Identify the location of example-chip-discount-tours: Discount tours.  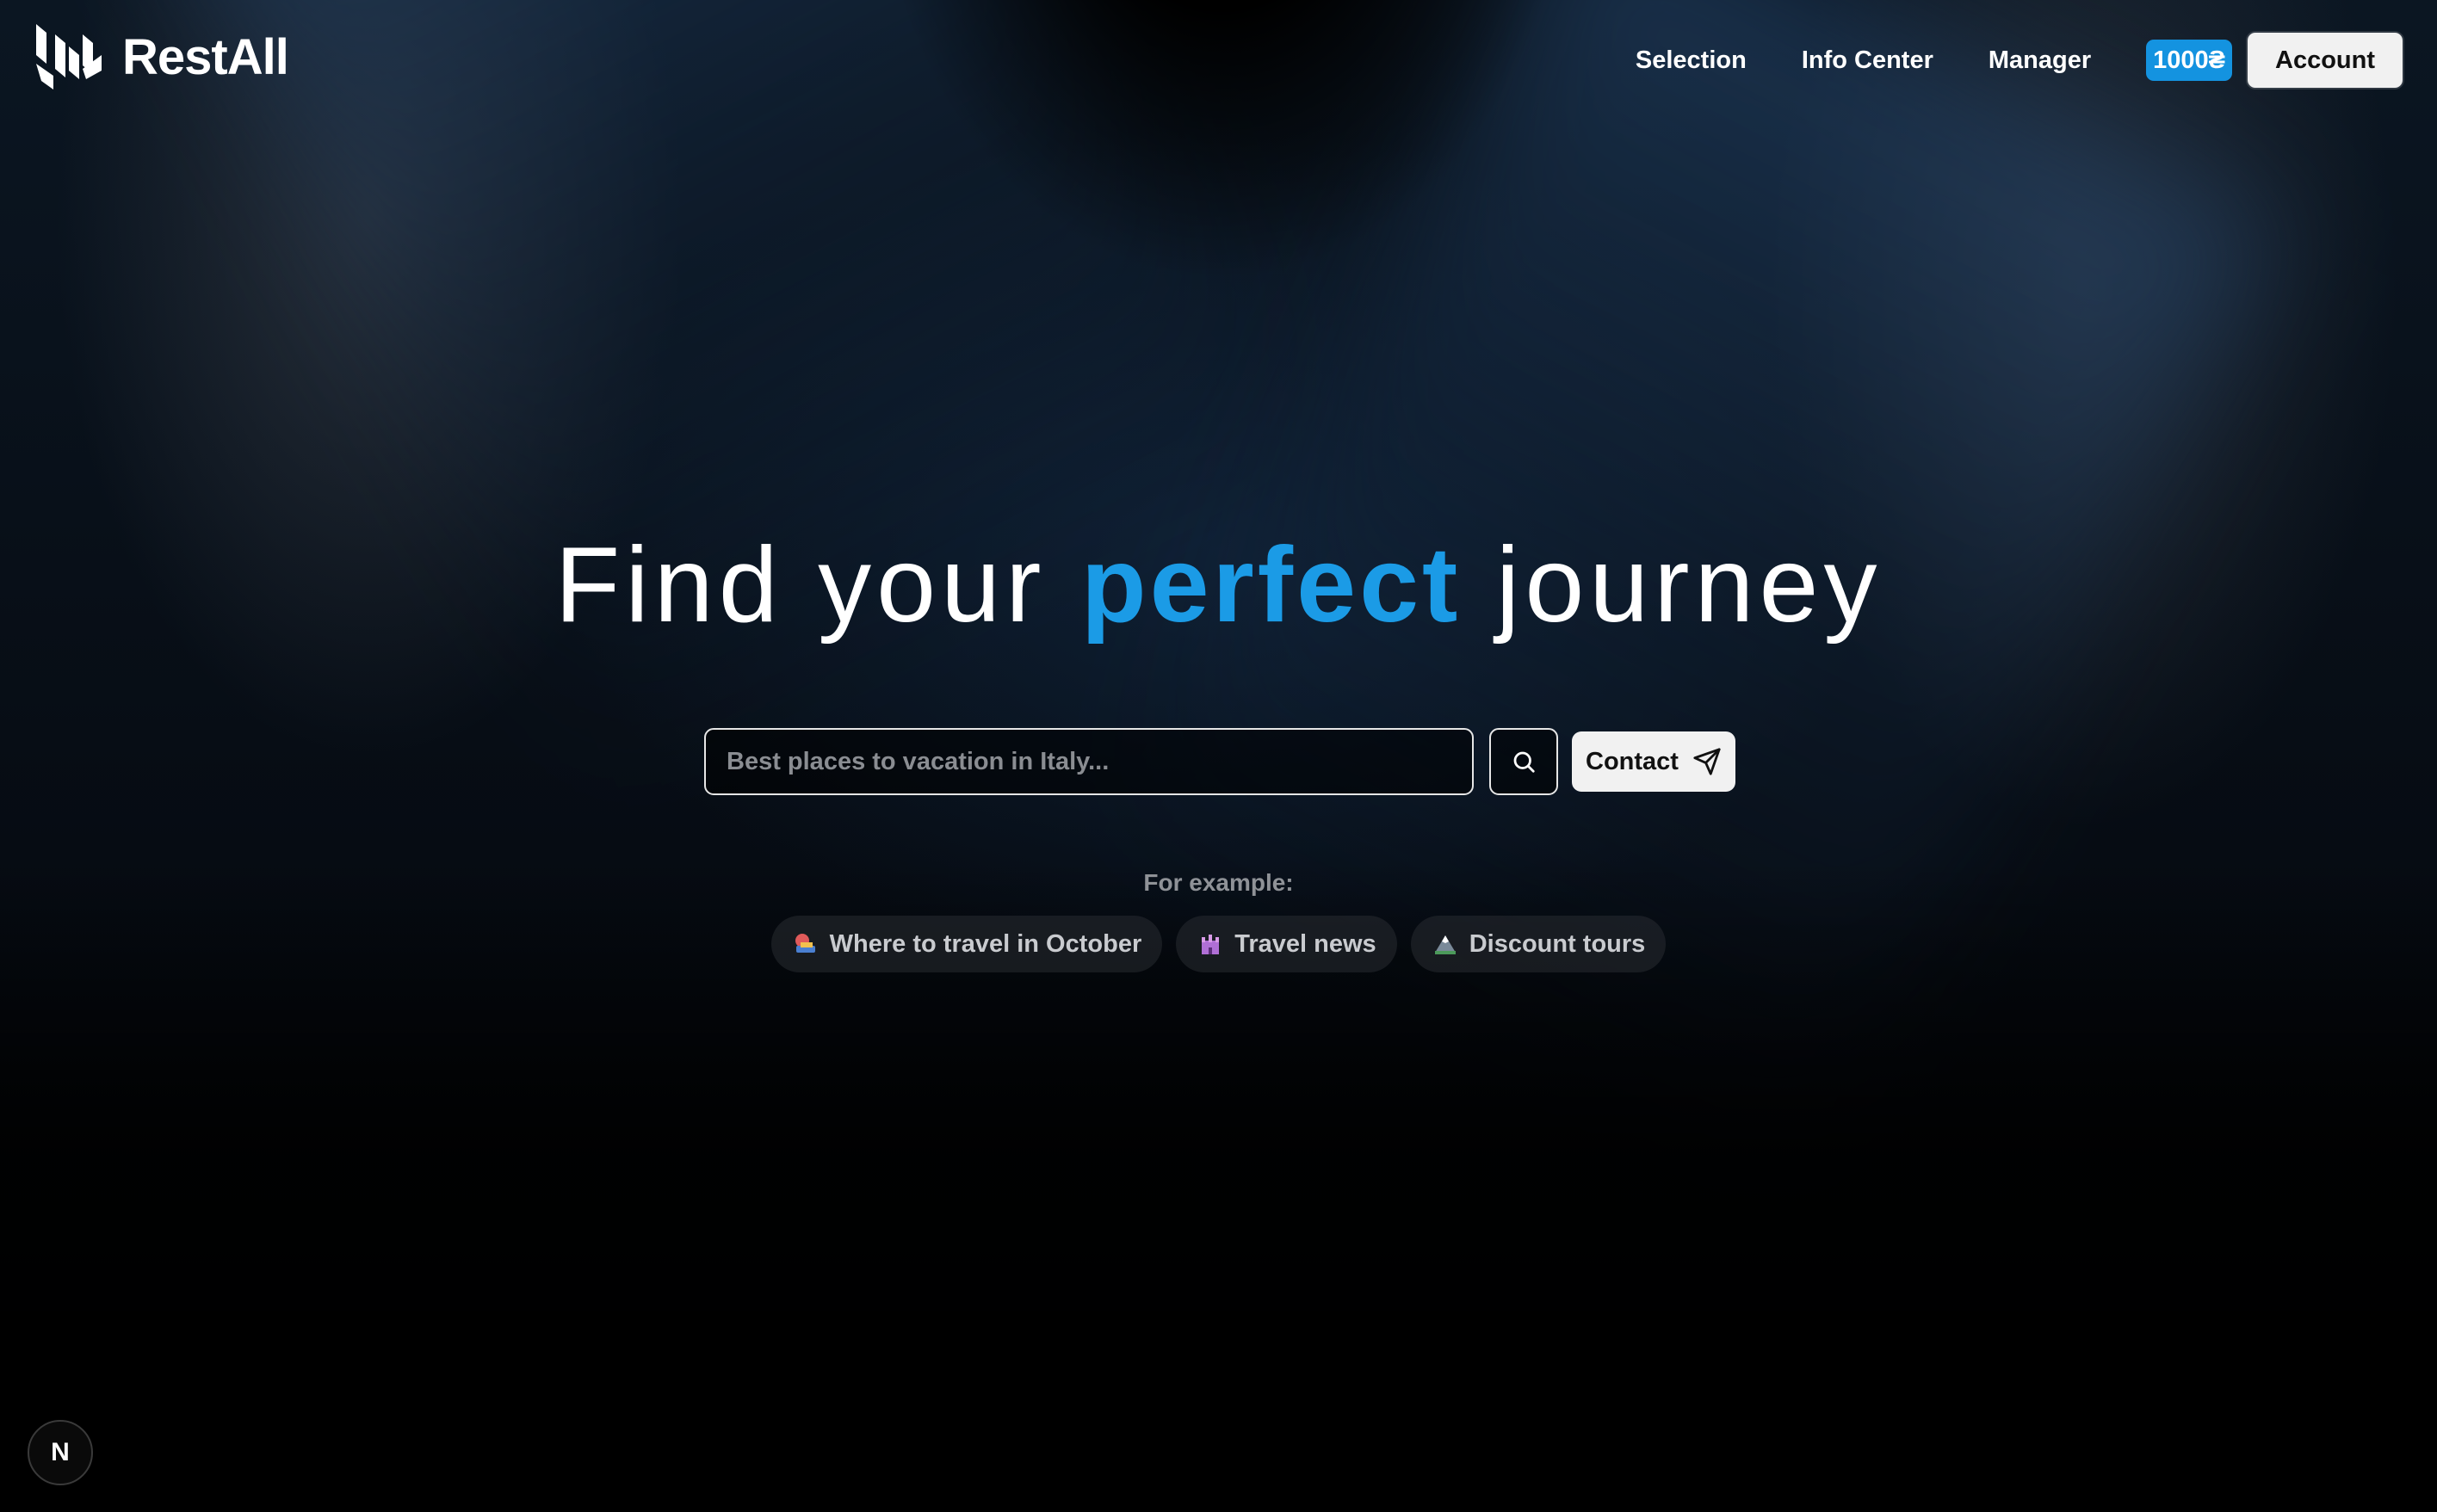
(1538, 944).